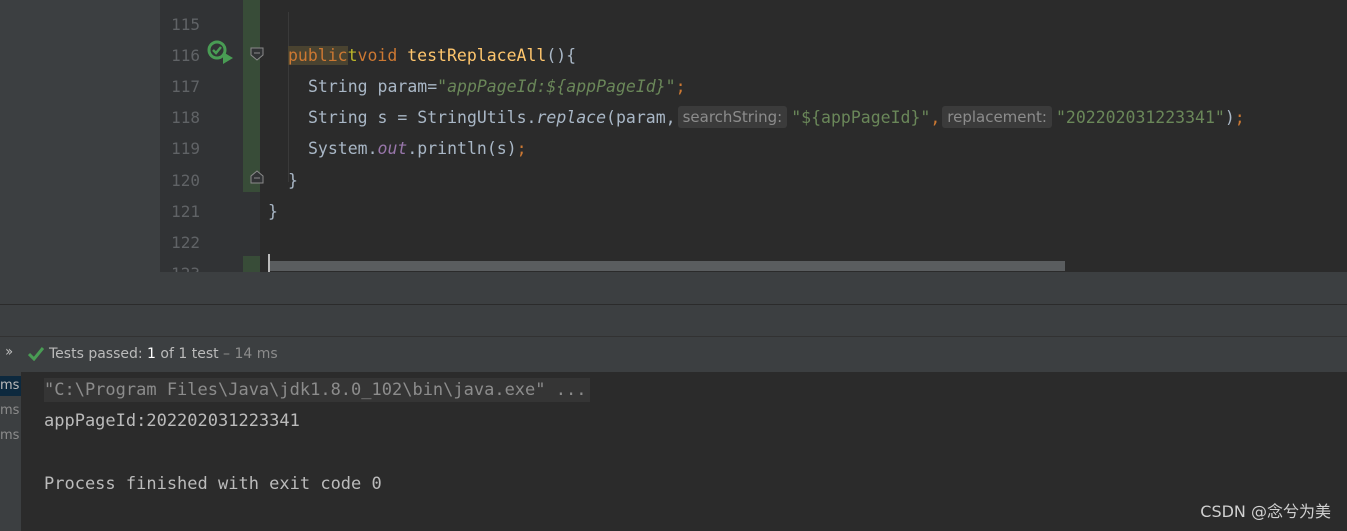 Image resolution: width=1347 pixels, height=531 pixels. I want to click on string-literal: "appPageId:${appPageId}", so click(556, 86).